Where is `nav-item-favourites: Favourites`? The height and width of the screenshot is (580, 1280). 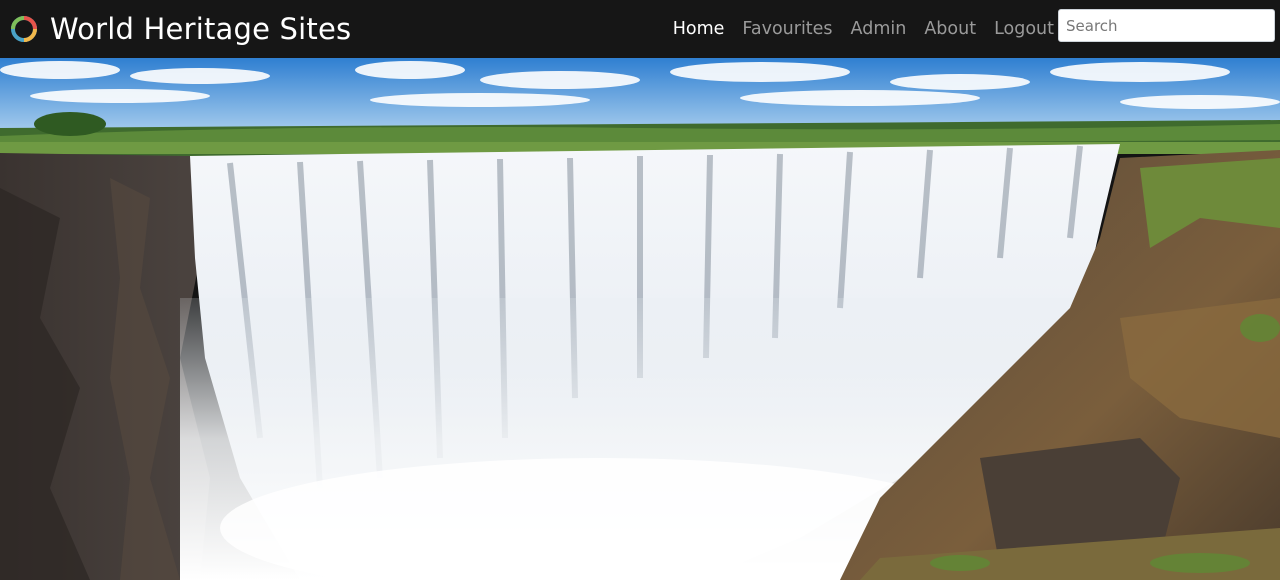 nav-item-favourites: Favourites is located at coordinates (787, 29).